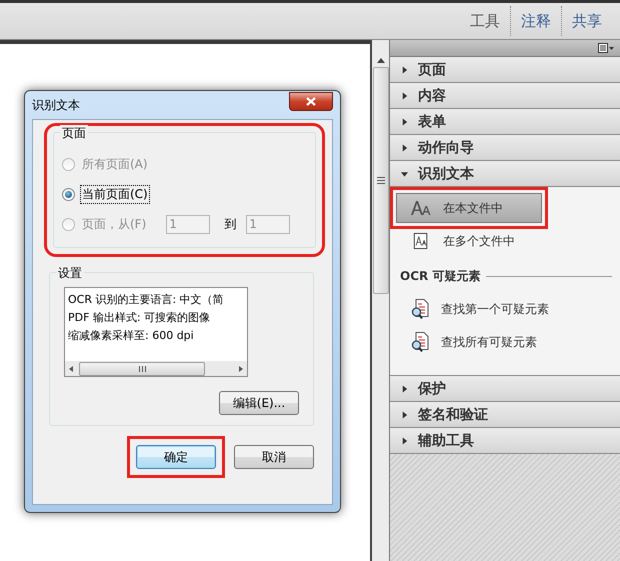  I want to click on settings-text-box: OCR 识别的主要语言: 中文（简 PDF 输出样式: 可搜索的图像 缩减像素采样至: 600 dpi, so click(156, 332).